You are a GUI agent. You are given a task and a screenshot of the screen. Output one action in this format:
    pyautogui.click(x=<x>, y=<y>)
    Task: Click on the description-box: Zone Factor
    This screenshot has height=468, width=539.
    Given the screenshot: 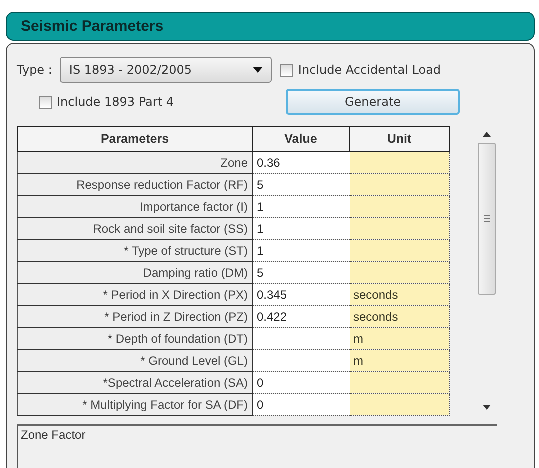 What is the action you would take?
    pyautogui.click(x=257, y=446)
    